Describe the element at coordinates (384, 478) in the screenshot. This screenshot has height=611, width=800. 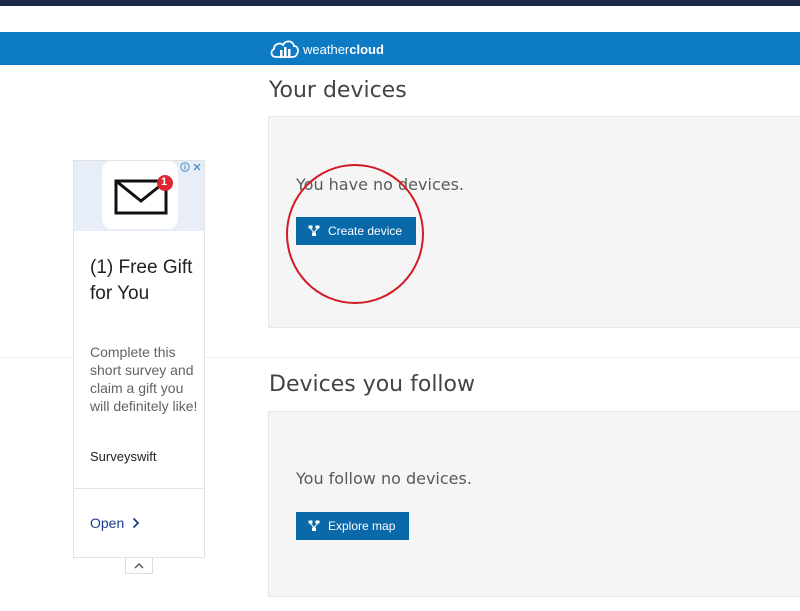
I see `no-followed-devices-message: You follow no devices.` at that location.